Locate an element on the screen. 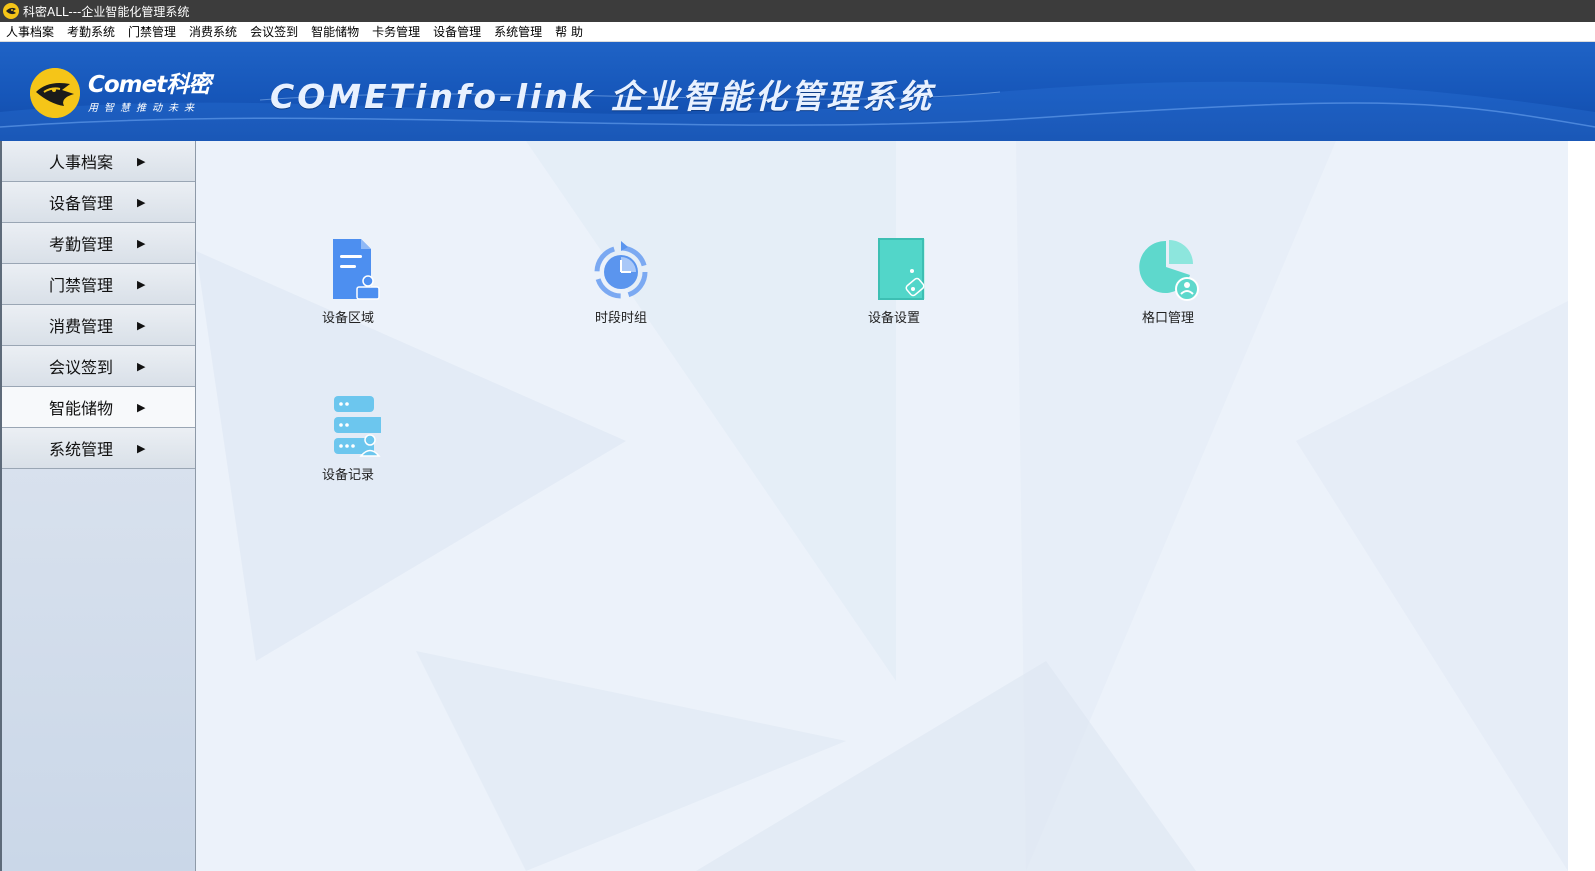 Image resolution: width=1595 pixels, height=871 pixels. sidebar-item-label: 系统管理 is located at coordinates (81, 449).